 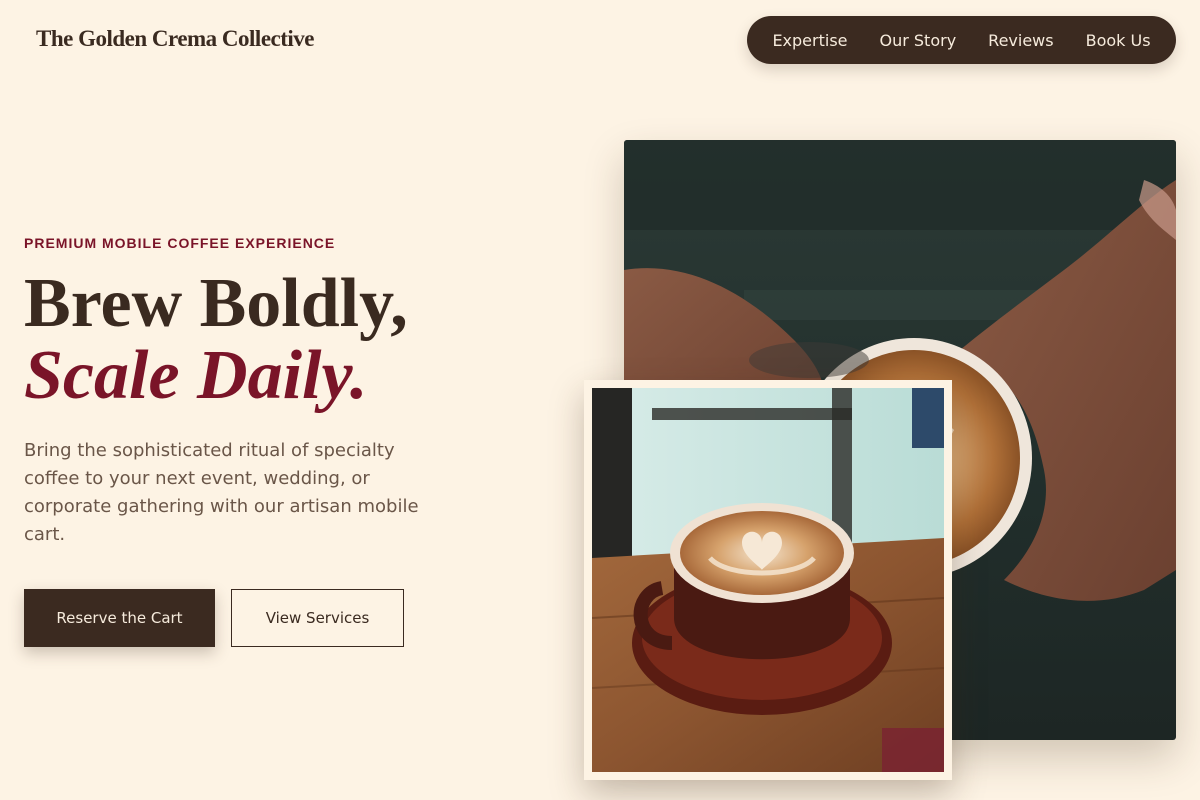 I want to click on nav-item-our-story: Our Story, so click(x=918, y=40).